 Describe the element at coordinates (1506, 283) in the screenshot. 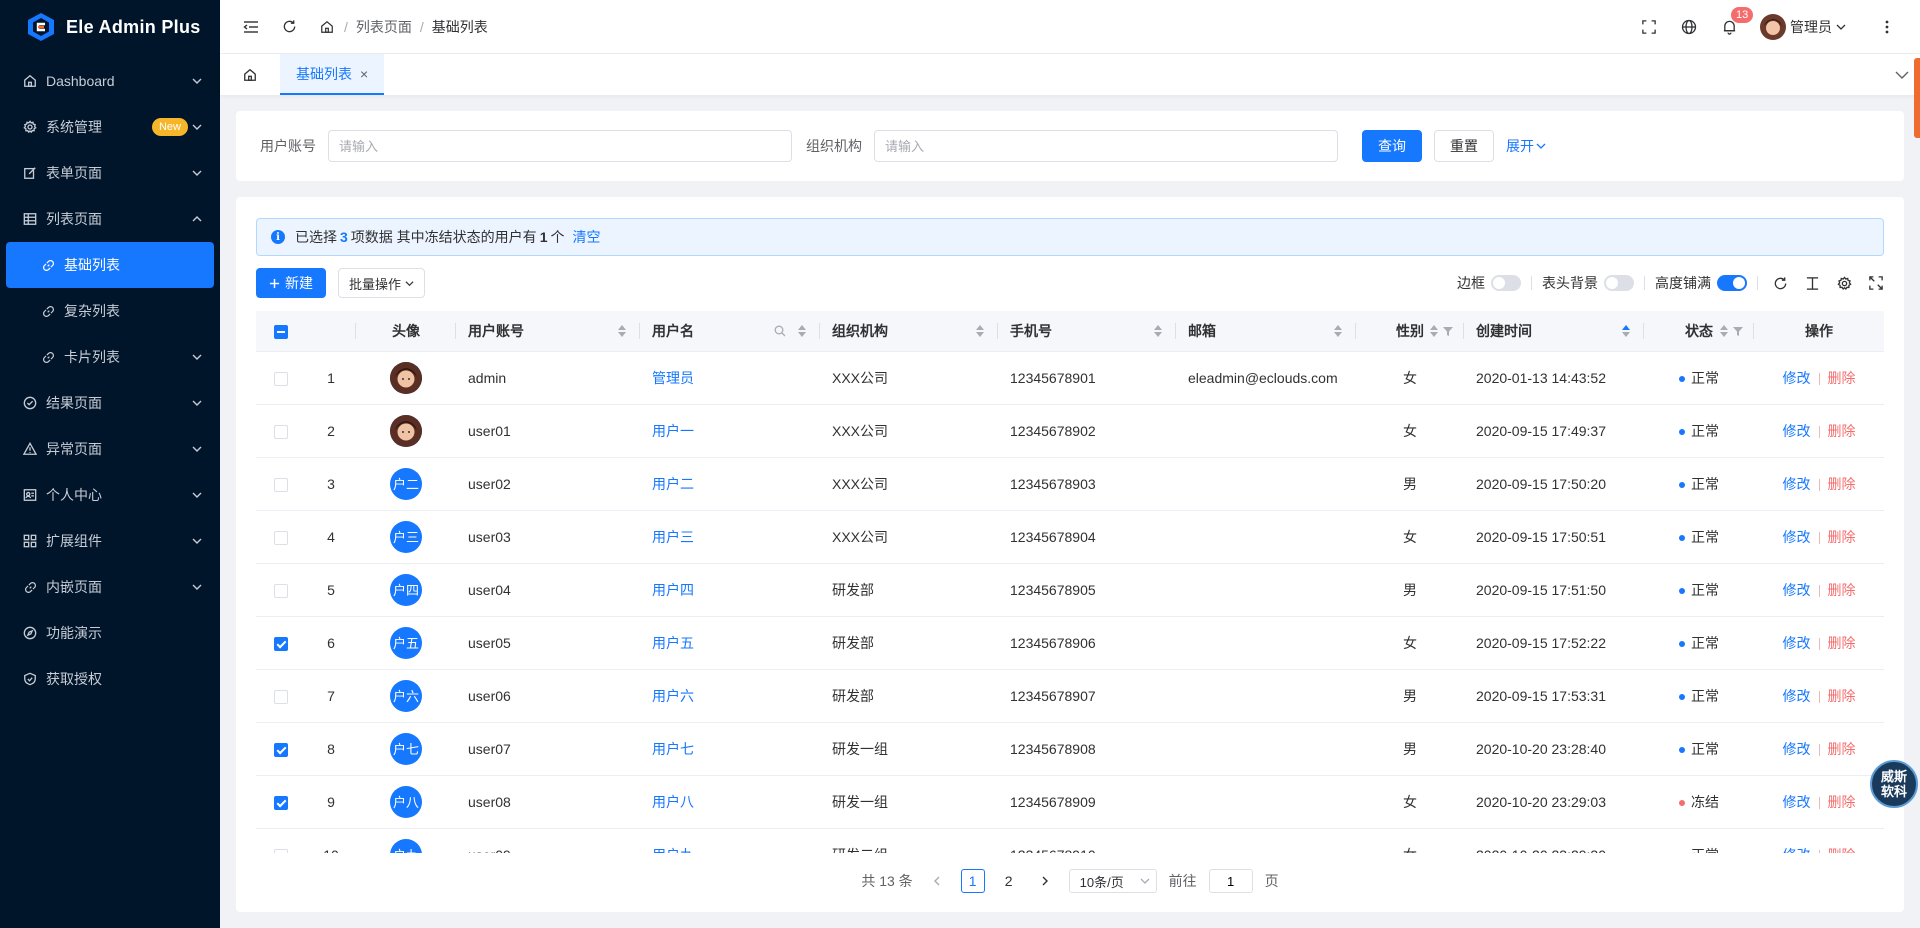

I see `border-toggle` at that location.